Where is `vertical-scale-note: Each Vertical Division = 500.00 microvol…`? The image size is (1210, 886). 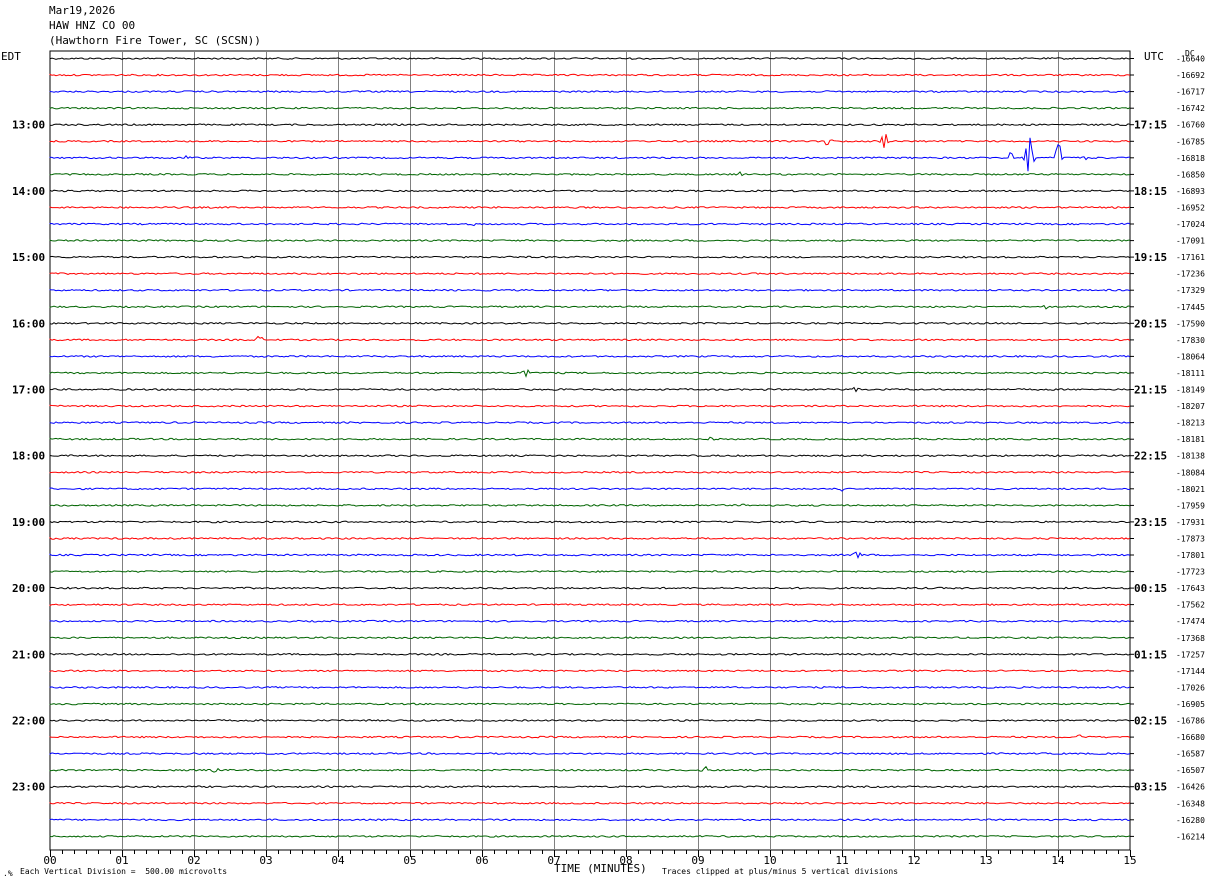
vertical-scale-note: Each Vertical Division = 500.00 microvol… is located at coordinates (124, 871).